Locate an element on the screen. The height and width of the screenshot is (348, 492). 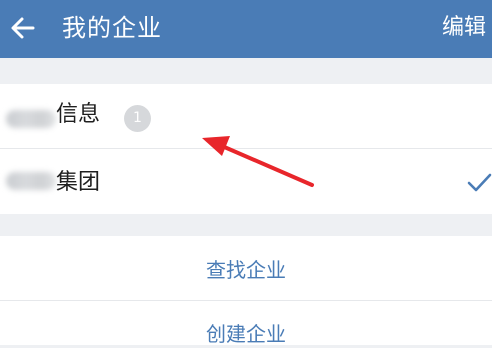
actions-divider is located at coordinates (246, 300).